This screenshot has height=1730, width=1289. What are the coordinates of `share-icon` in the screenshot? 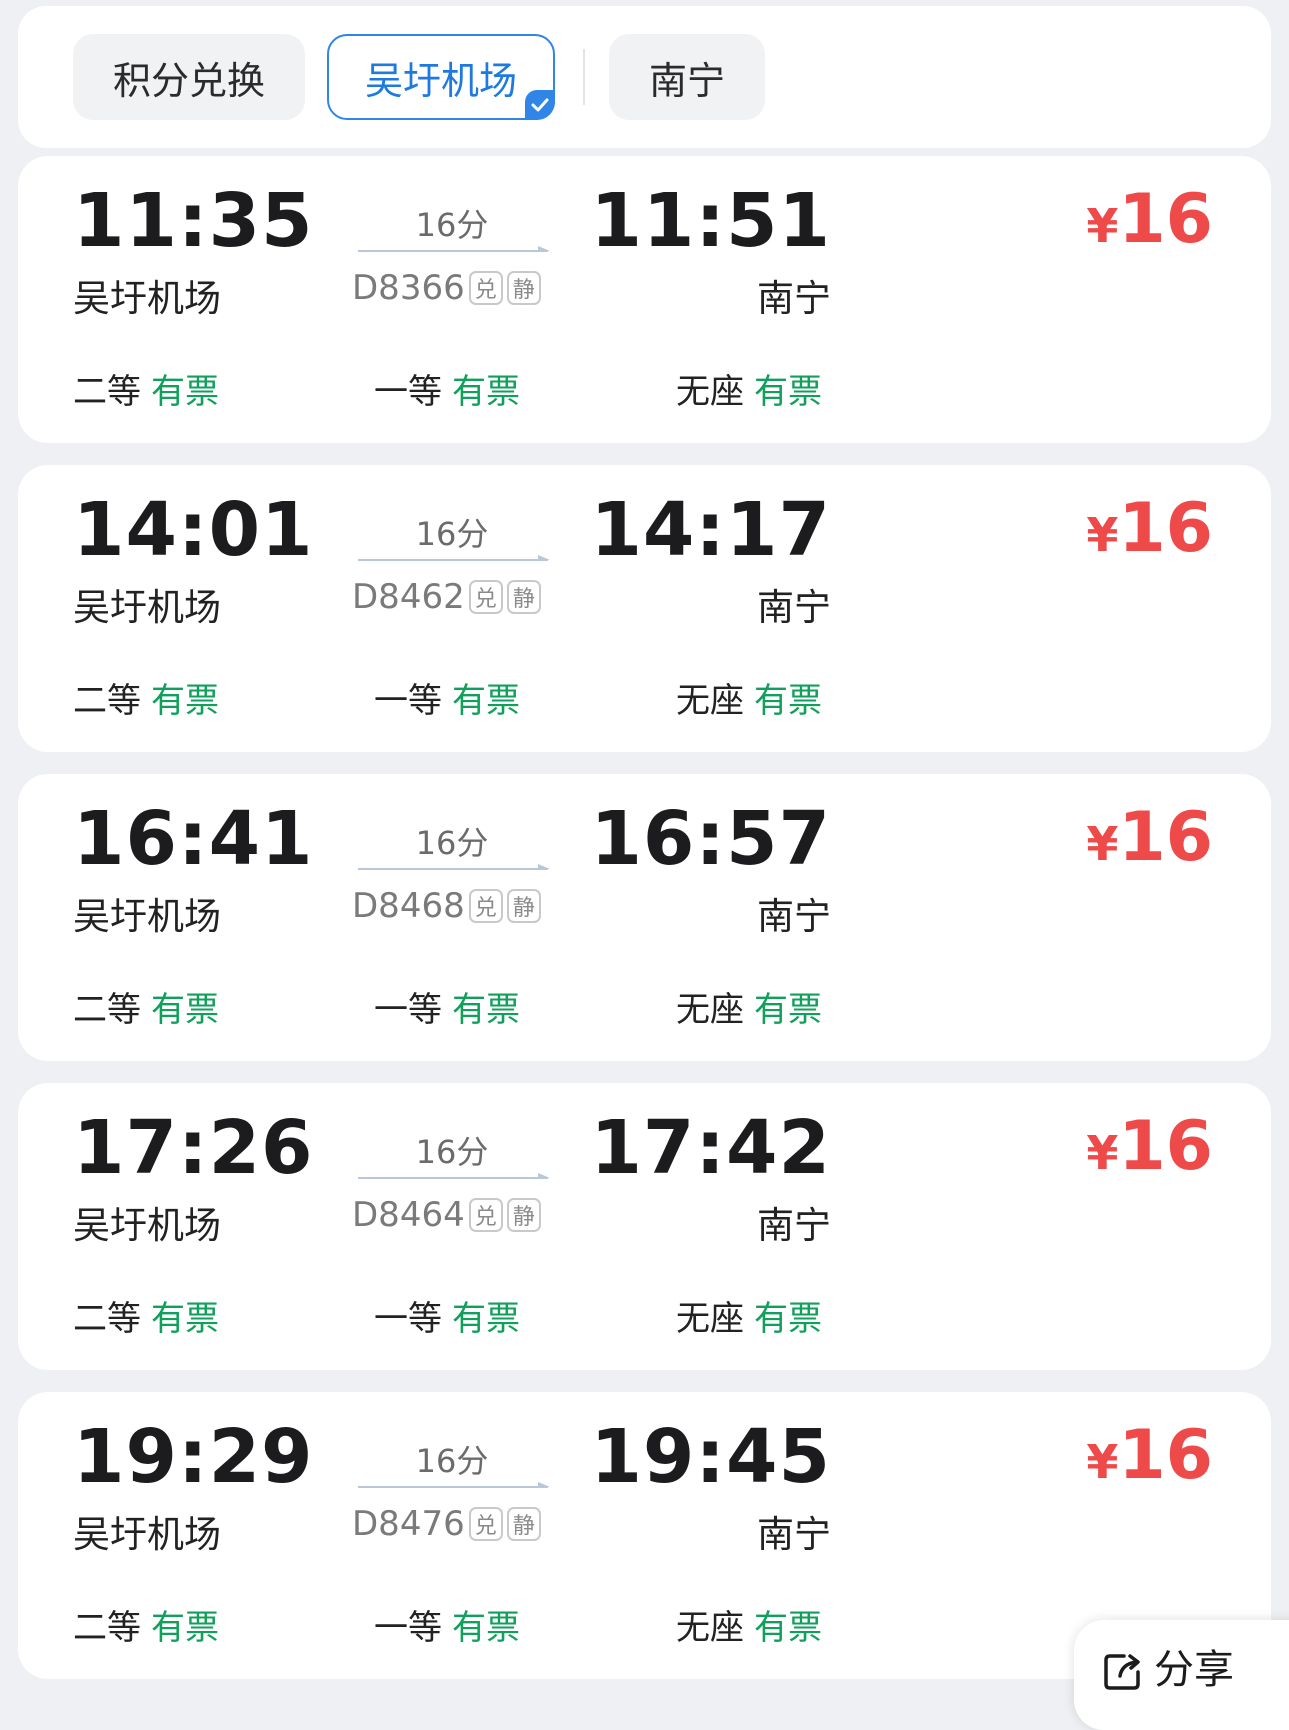 It's located at (1122, 1672).